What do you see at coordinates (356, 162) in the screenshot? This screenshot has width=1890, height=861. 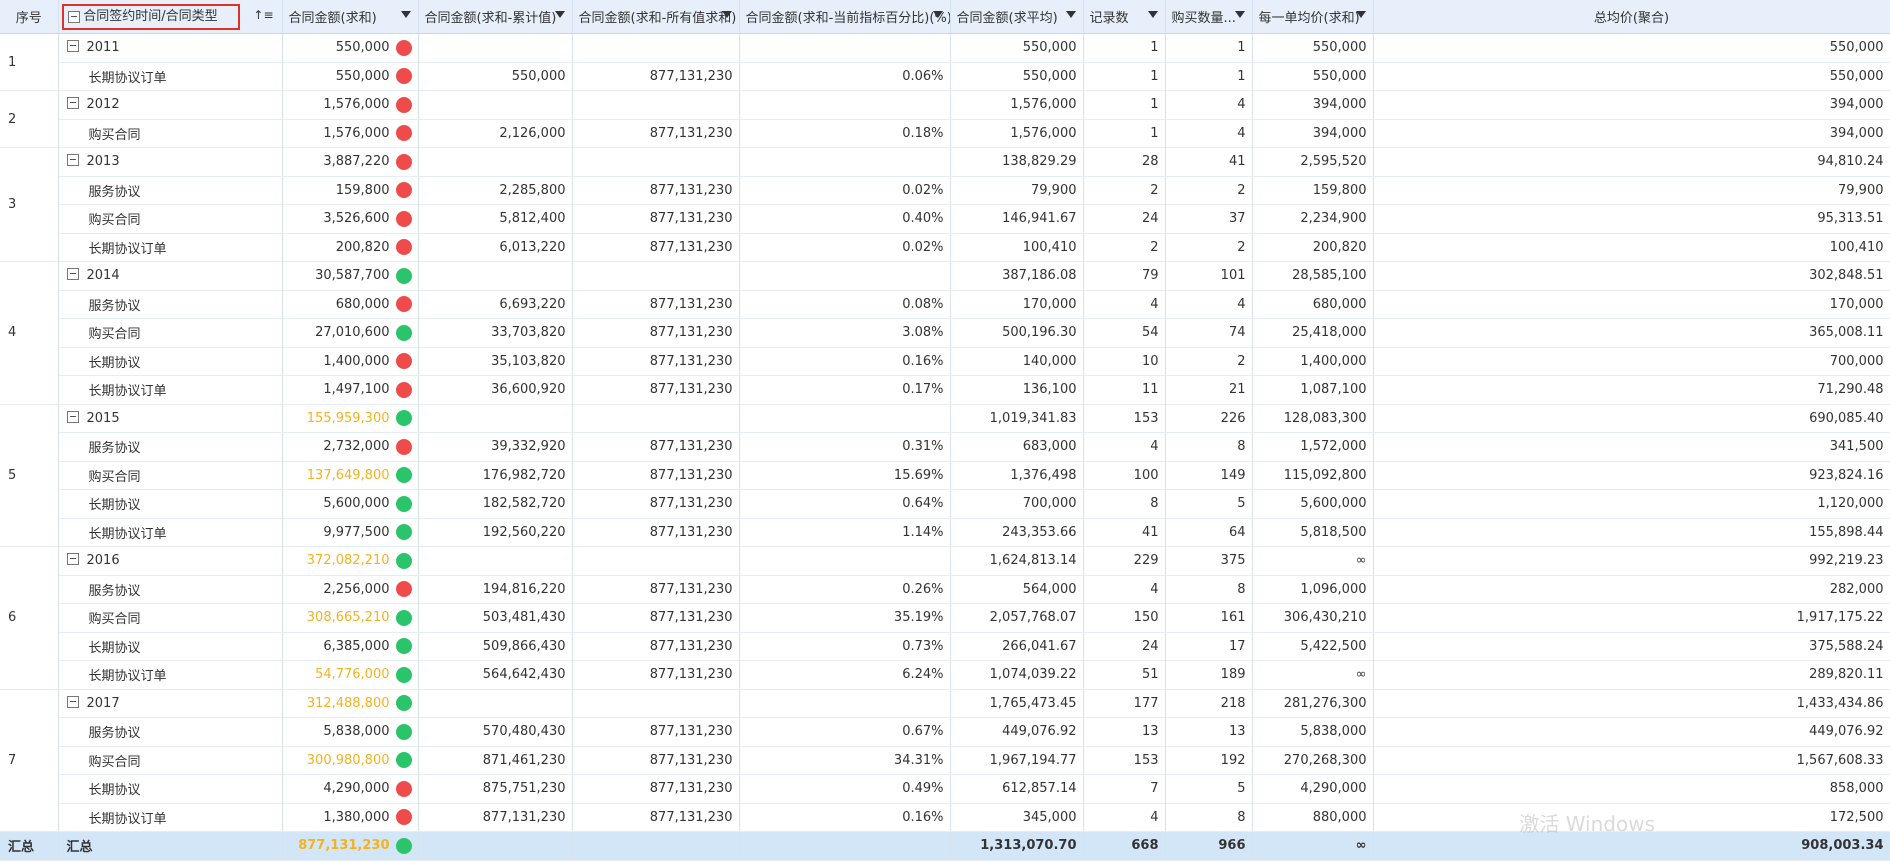 I see `amount-value: 3,887,220` at bounding box center [356, 162].